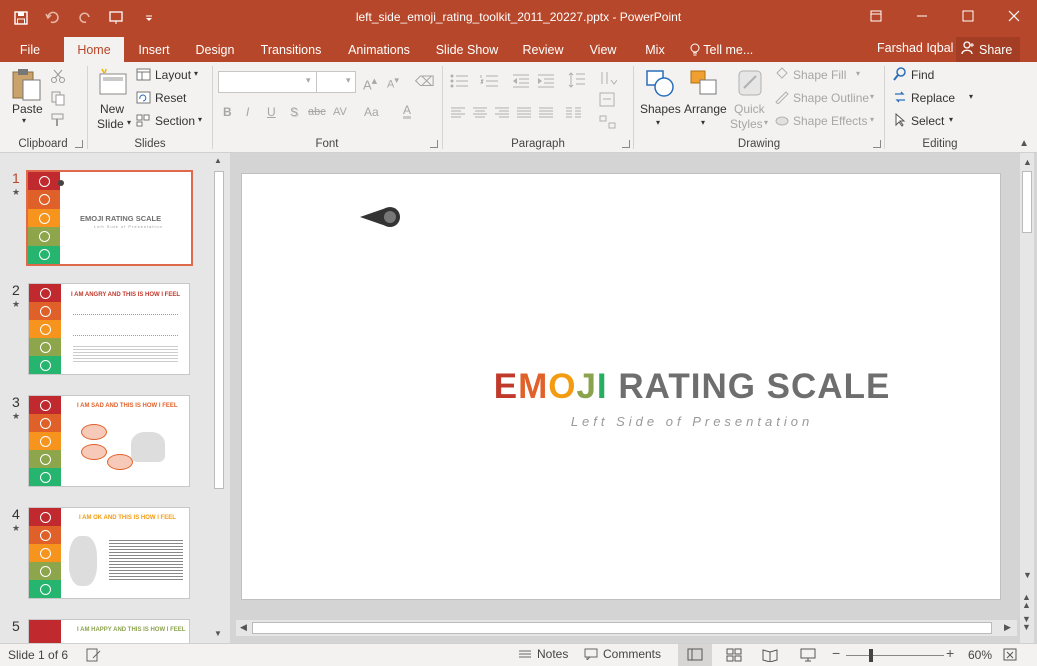  What do you see at coordinates (622, 654) in the screenshot?
I see `comments-button: Comments` at bounding box center [622, 654].